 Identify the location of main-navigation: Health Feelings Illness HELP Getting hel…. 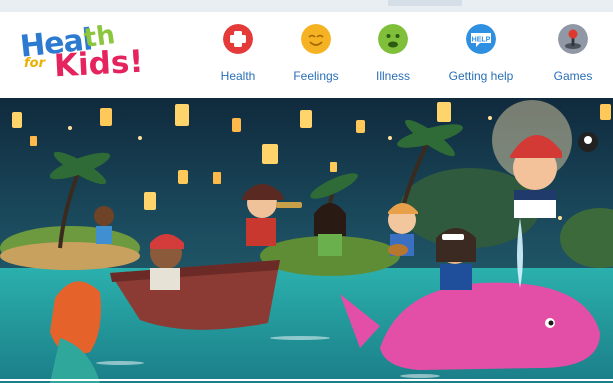
(410, 55).